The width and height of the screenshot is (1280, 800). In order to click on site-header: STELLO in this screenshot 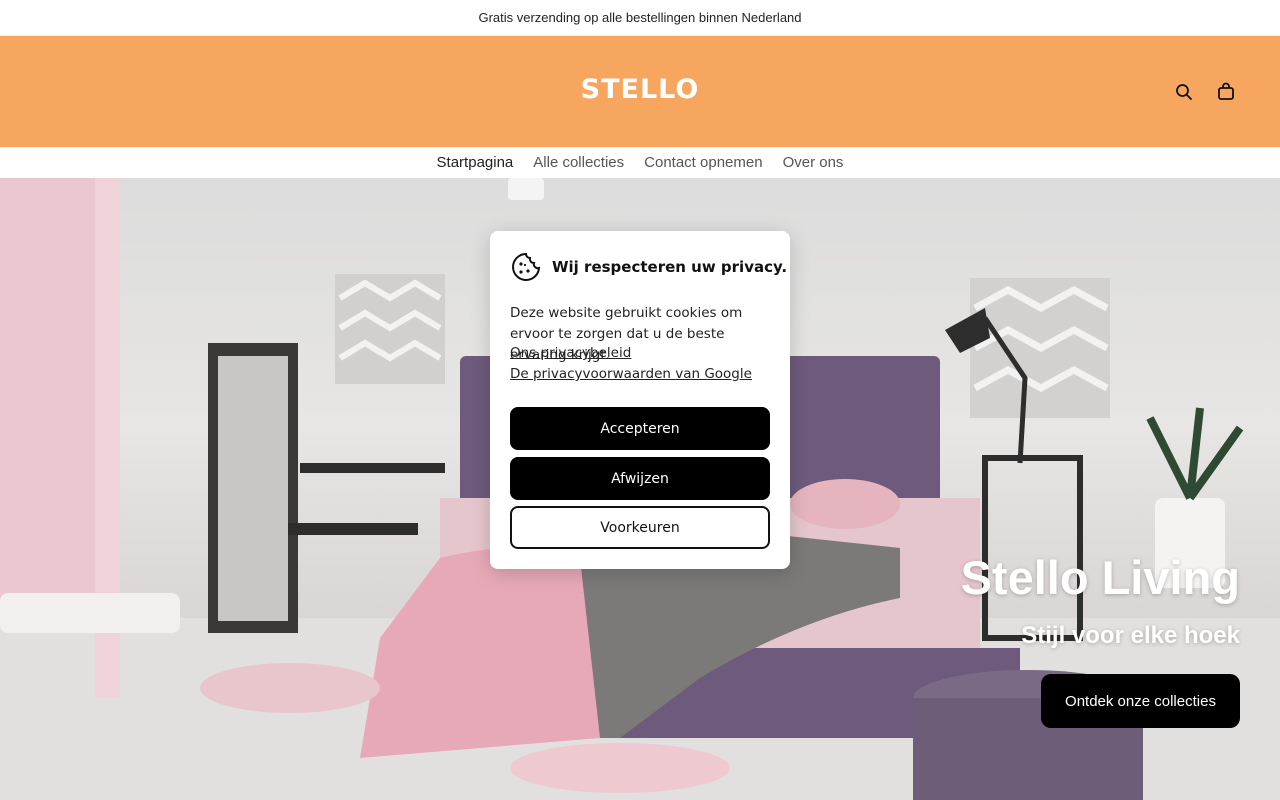, I will do `click(640, 91)`.